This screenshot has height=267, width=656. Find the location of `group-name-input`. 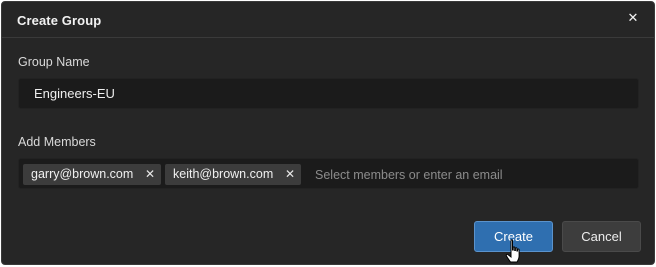

group-name-input is located at coordinates (328, 93).